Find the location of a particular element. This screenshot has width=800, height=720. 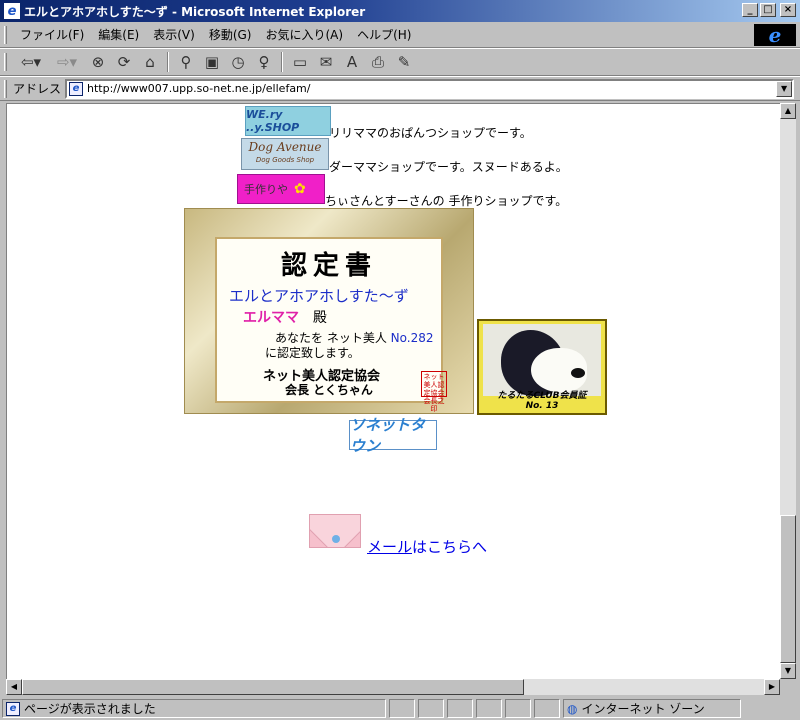

certificate-chair: 会長 とくちゃん is located at coordinates (329, 390).